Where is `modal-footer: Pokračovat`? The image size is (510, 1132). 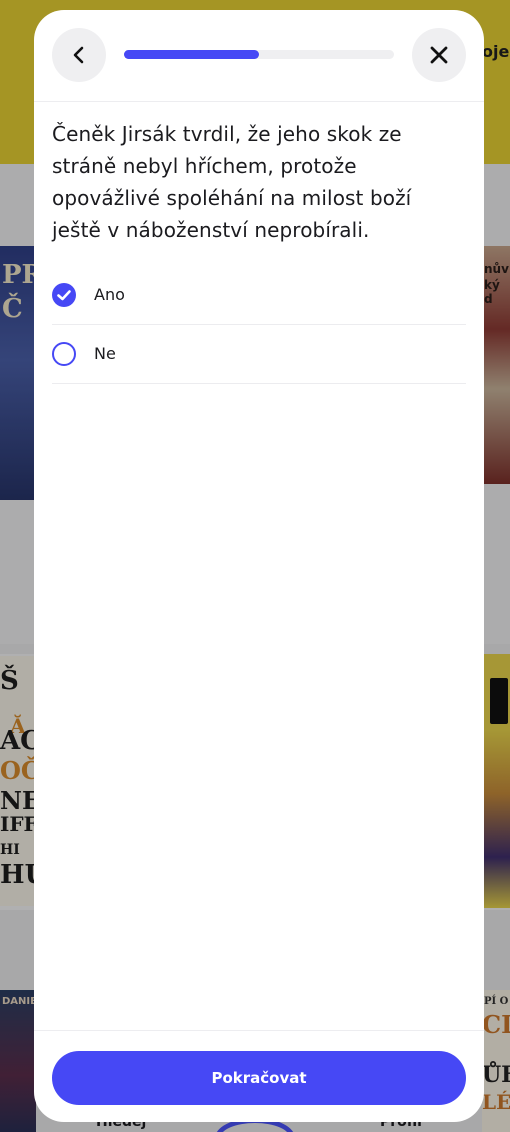 modal-footer: Pokračovat is located at coordinates (259, 1076).